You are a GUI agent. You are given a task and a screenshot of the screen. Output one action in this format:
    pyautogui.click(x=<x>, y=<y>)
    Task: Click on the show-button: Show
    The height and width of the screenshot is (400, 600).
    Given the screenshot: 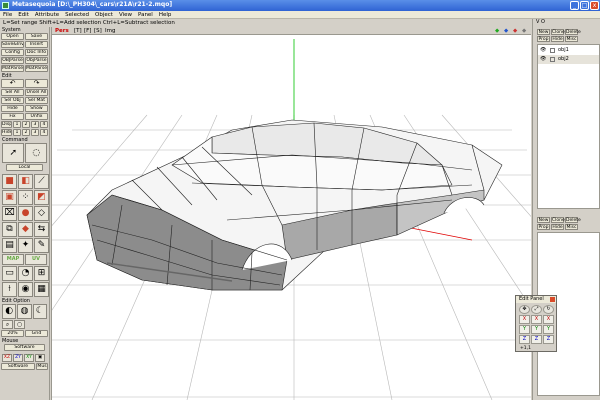 What is the action you would take?
    pyautogui.click(x=36, y=108)
    